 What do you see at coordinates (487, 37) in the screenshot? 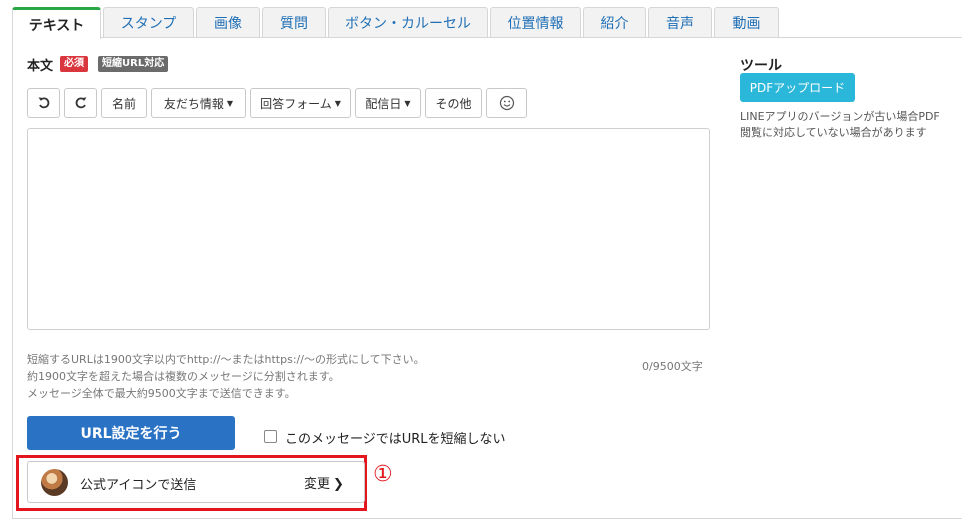
I see `tab-panel-top-border` at bounding box center [487, 37].